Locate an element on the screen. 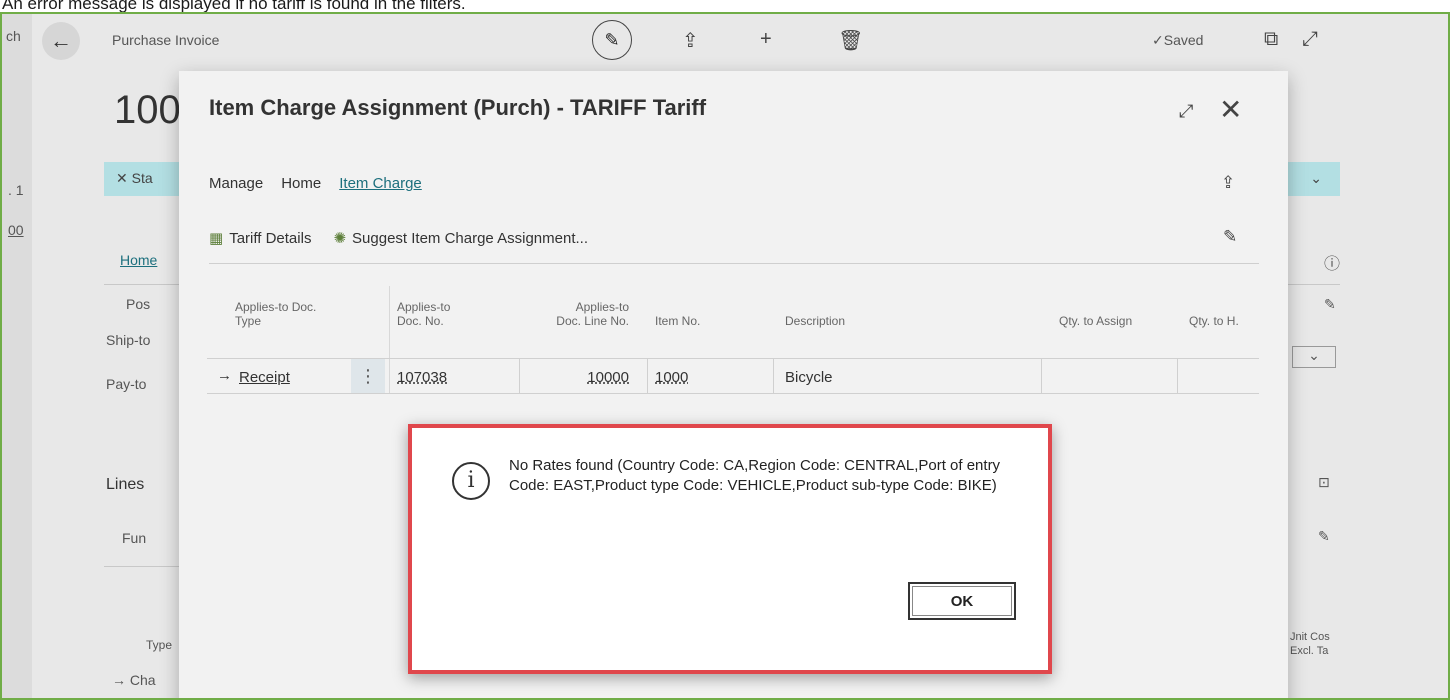  tab-home: Home is located at coordinates (138, 260).